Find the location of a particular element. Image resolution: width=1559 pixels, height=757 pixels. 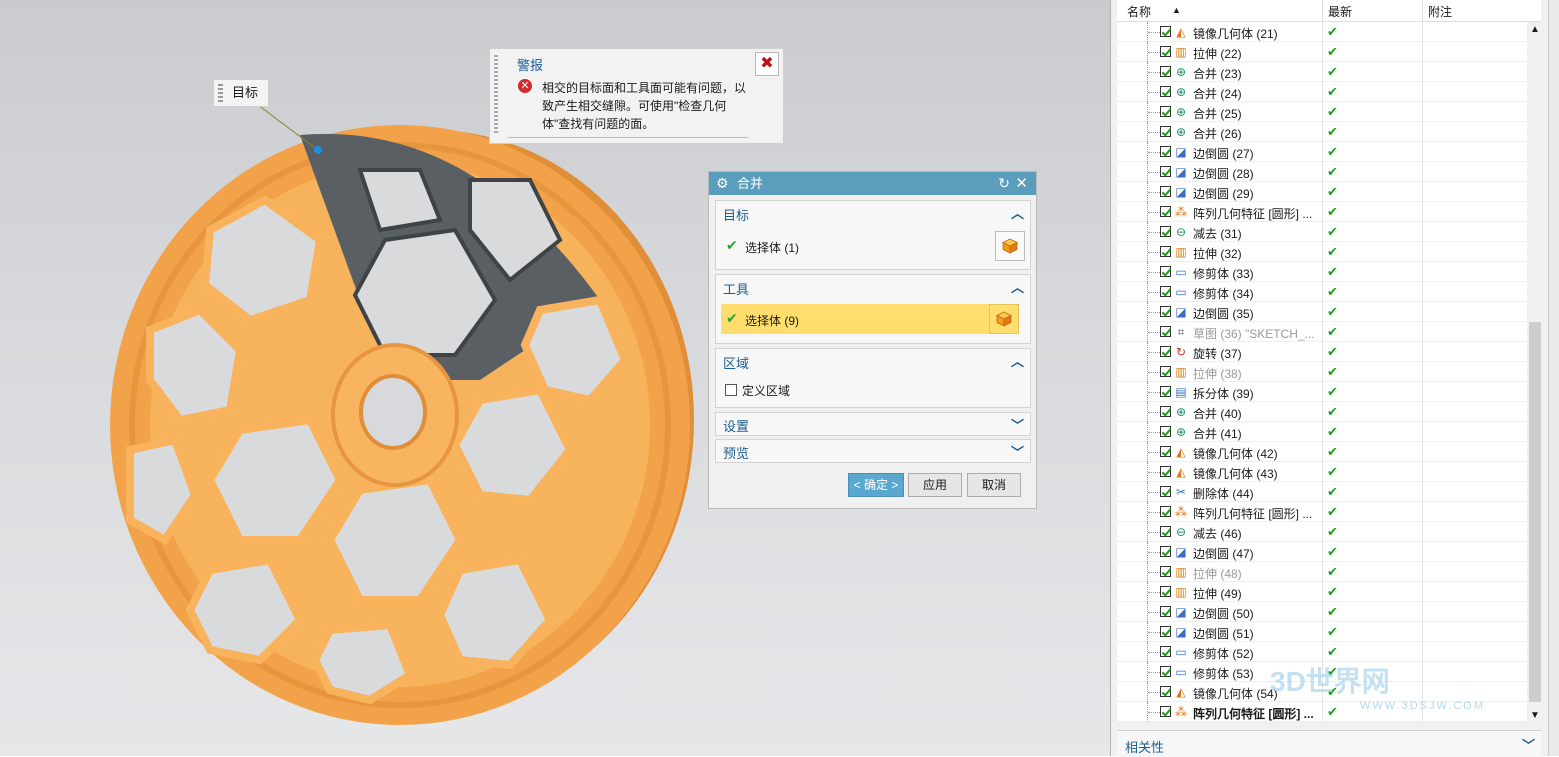

column-name-header: 名称 is located at coordinates (1139, 11).